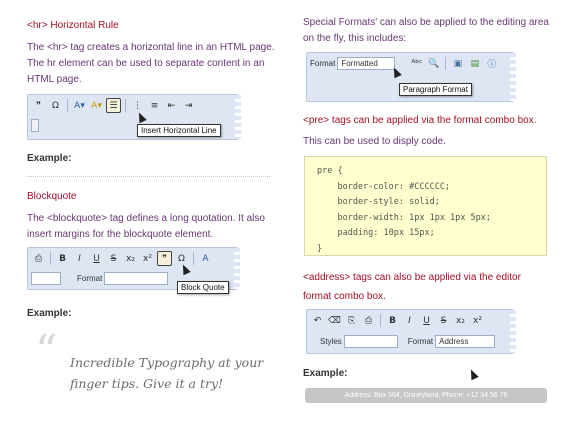 The width and height of the screenshot is (580, 421). What do you see at coordinates (203, 287) in the screenshot?
I see `tooltip-block-quote: Block Quote` at bounding box center [203, 287].